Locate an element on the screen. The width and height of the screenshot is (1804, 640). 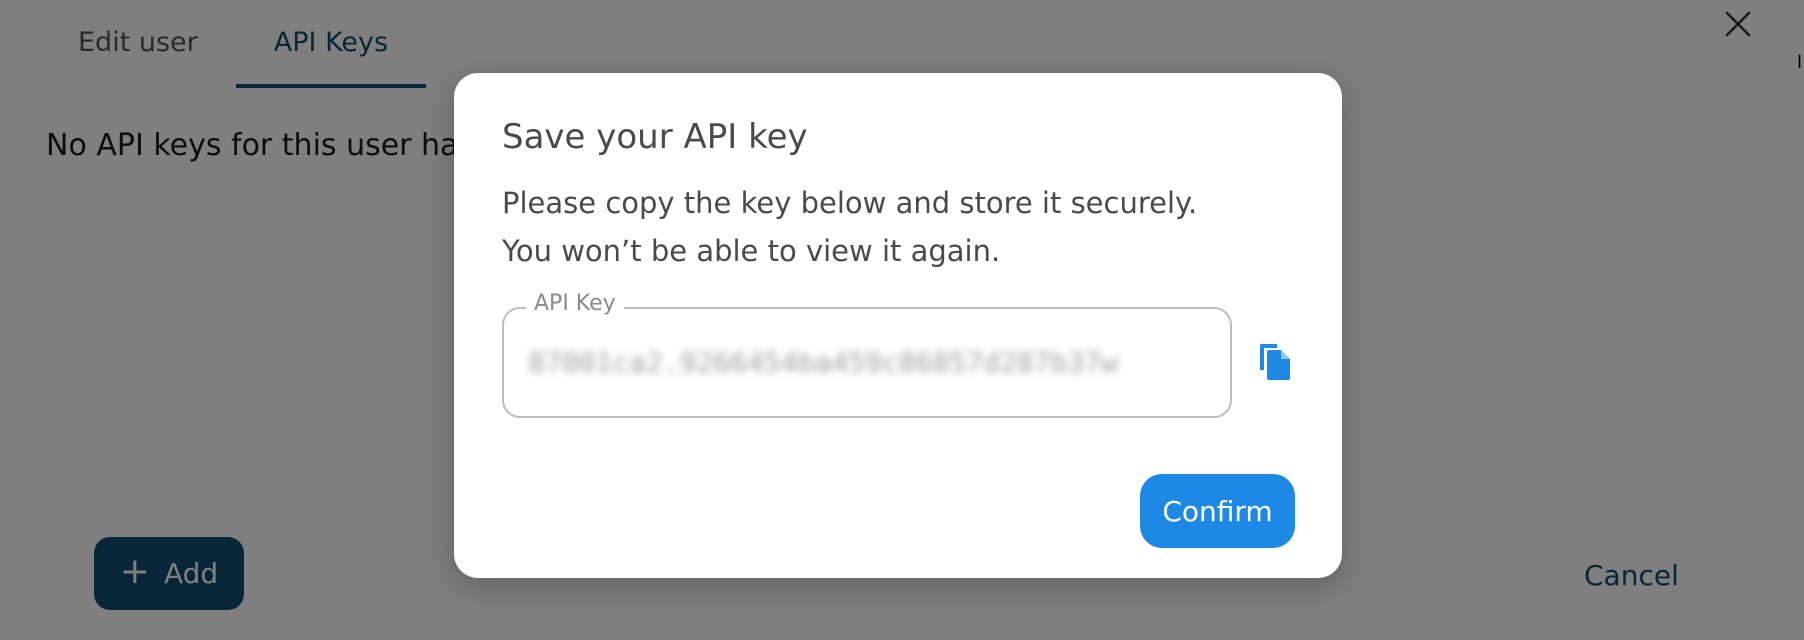
api-key-input is located at coordinates (868, 362).